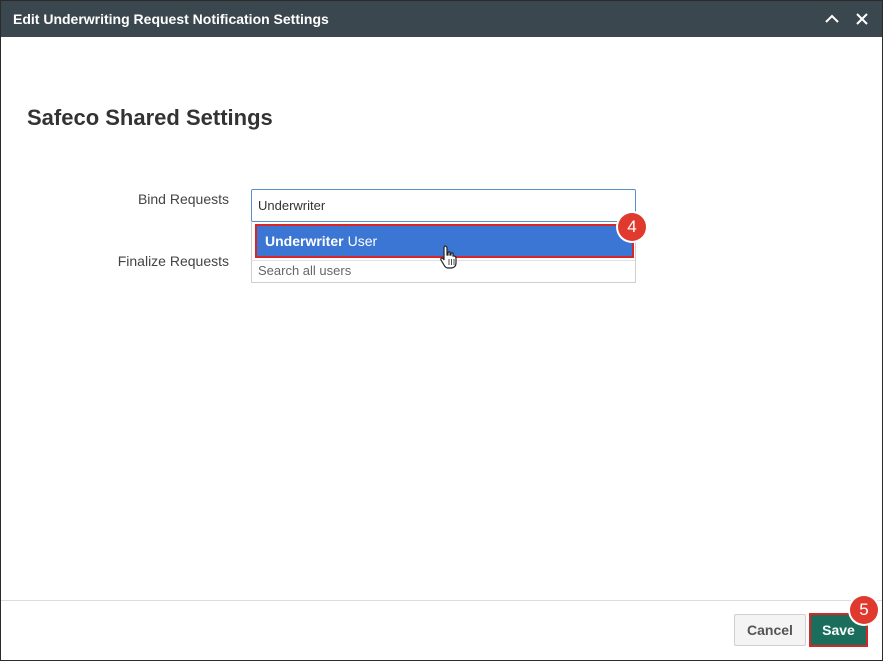 This screenshot has height=661, width=883. What do you see at coordinates (441, 600) in the screenshot?
I see `footer-divider` at bounding box center [441, 600].